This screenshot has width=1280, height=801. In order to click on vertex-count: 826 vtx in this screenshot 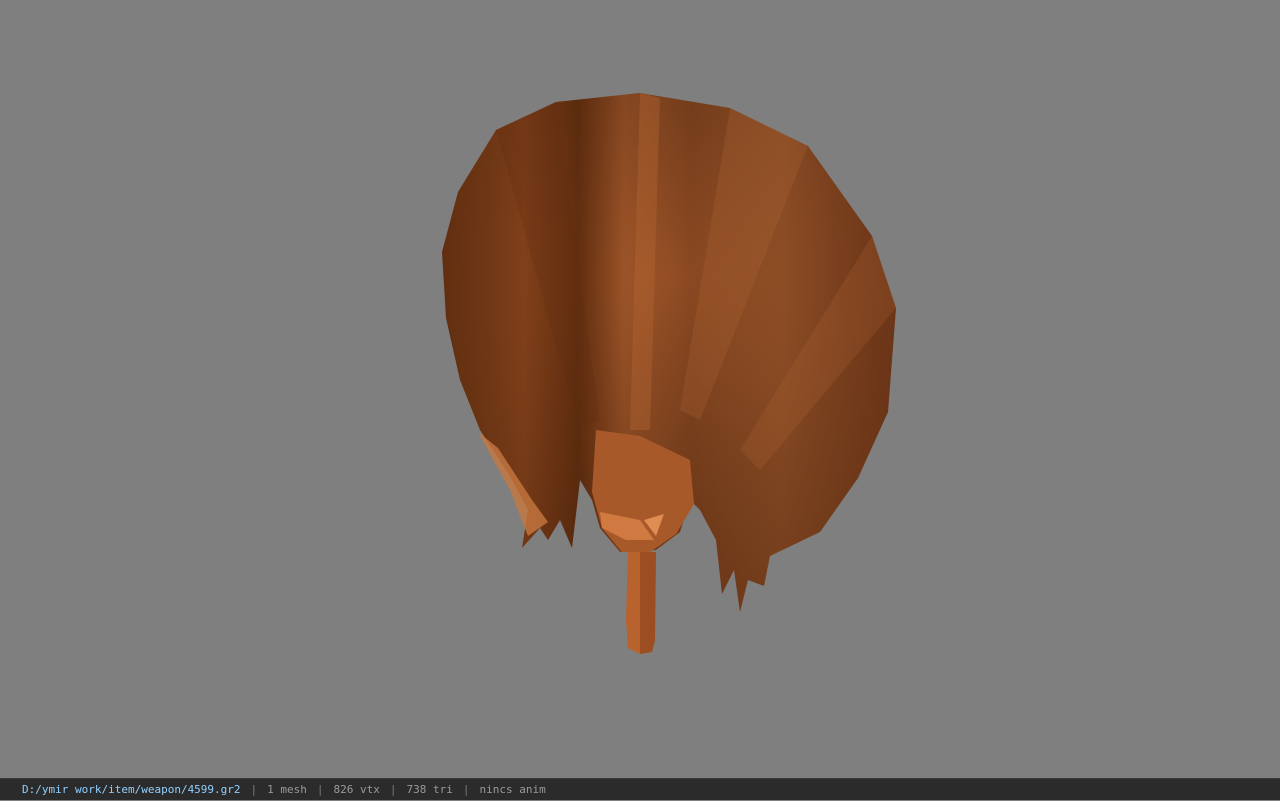, I will do `click(356, 789)`.